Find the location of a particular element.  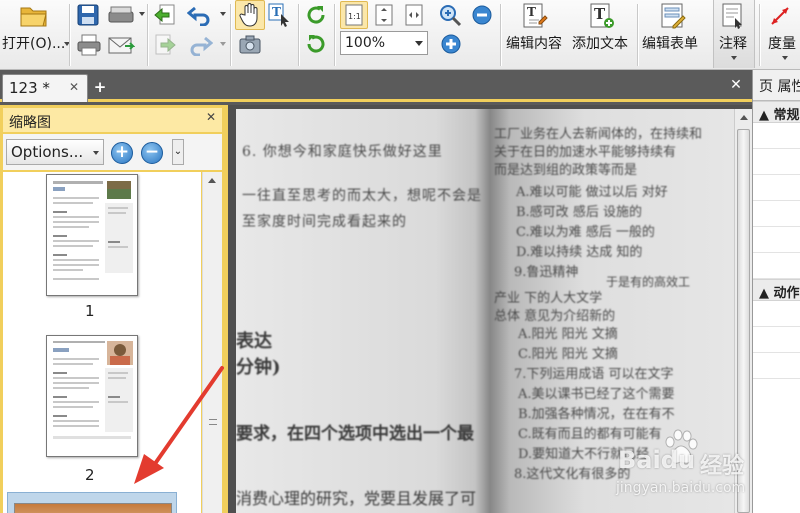

thumbnails-title: 缩略图 is located at coordinates (30, 123).